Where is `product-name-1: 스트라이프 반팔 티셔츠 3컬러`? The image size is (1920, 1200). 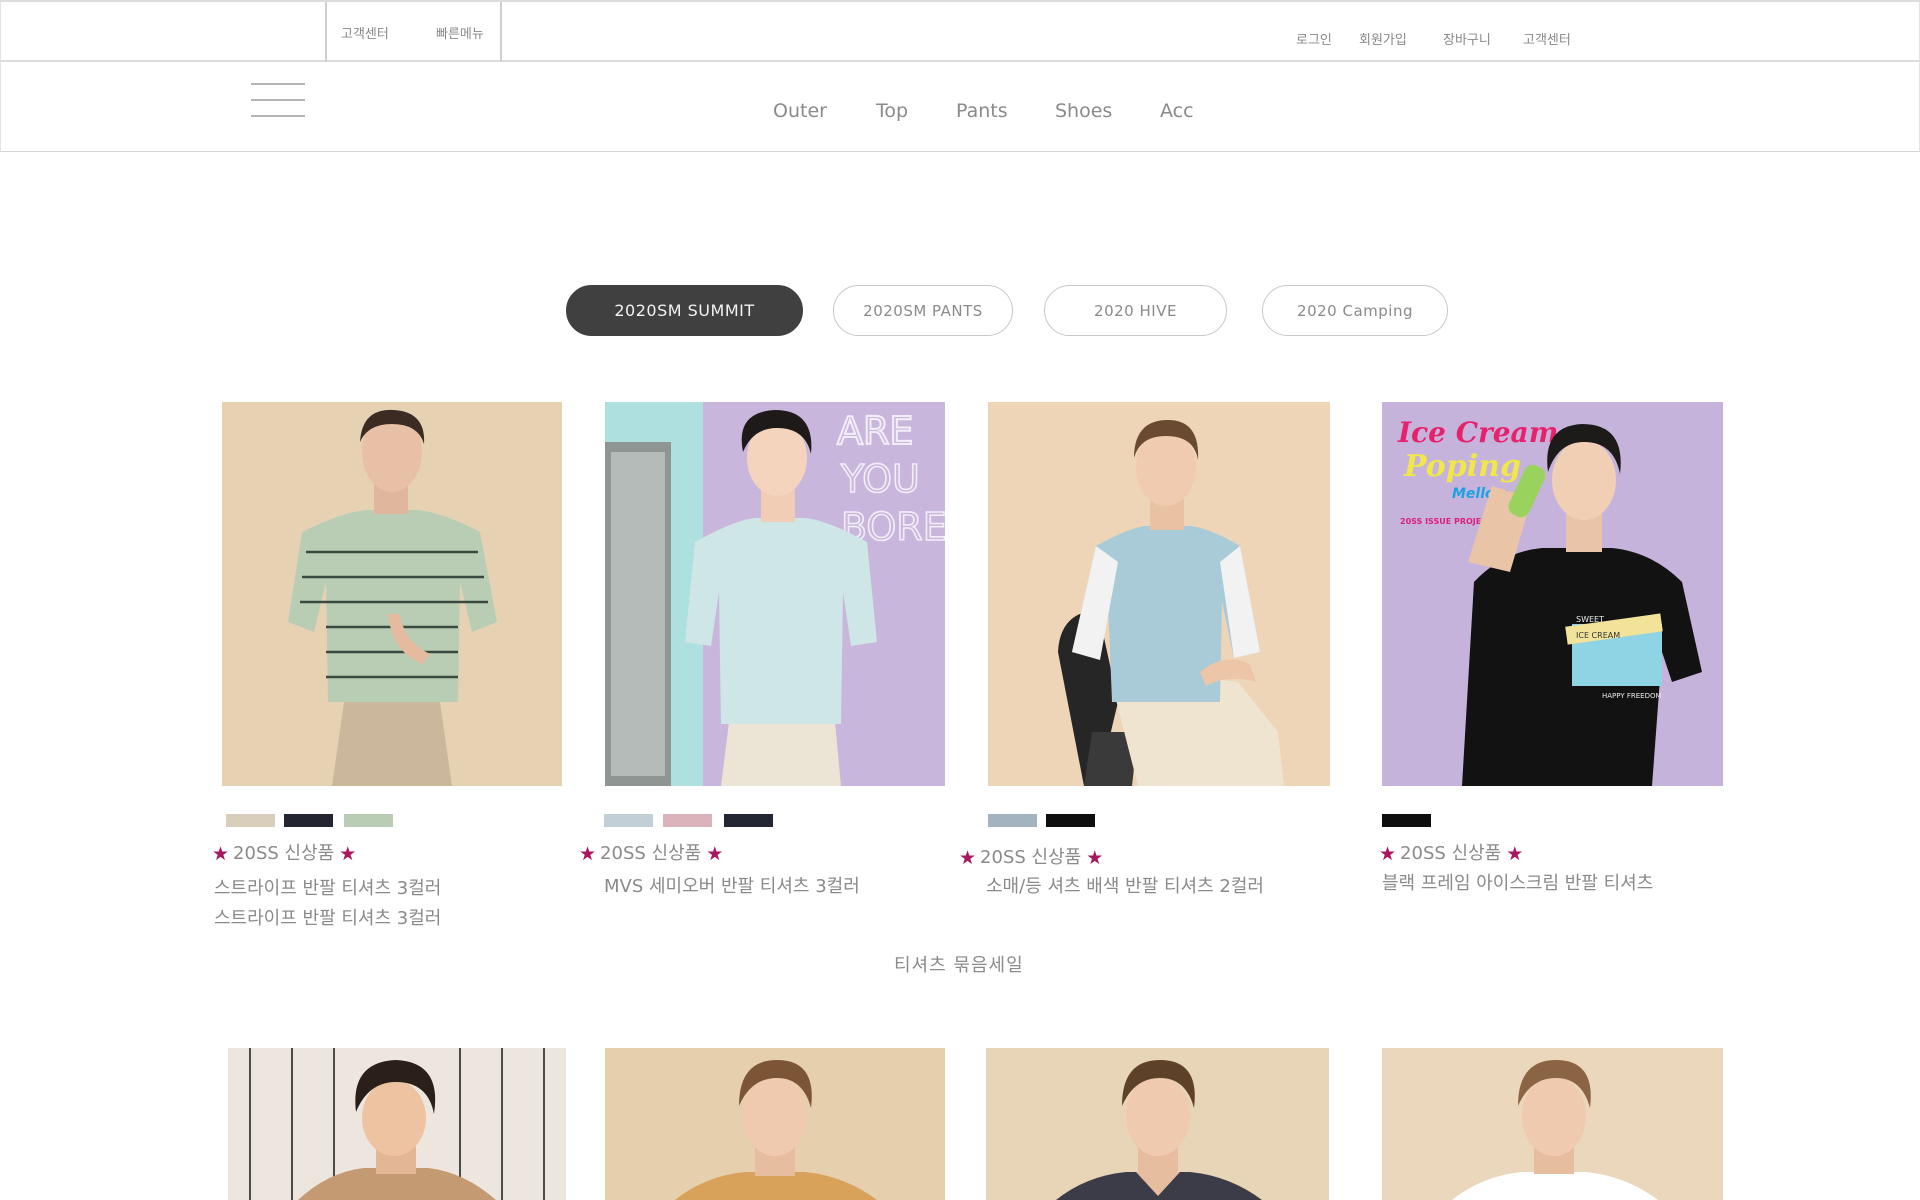
product-name-1: 스트라이프 반팔 티셔츠 3컬러 is located at coordinates (327, 887).